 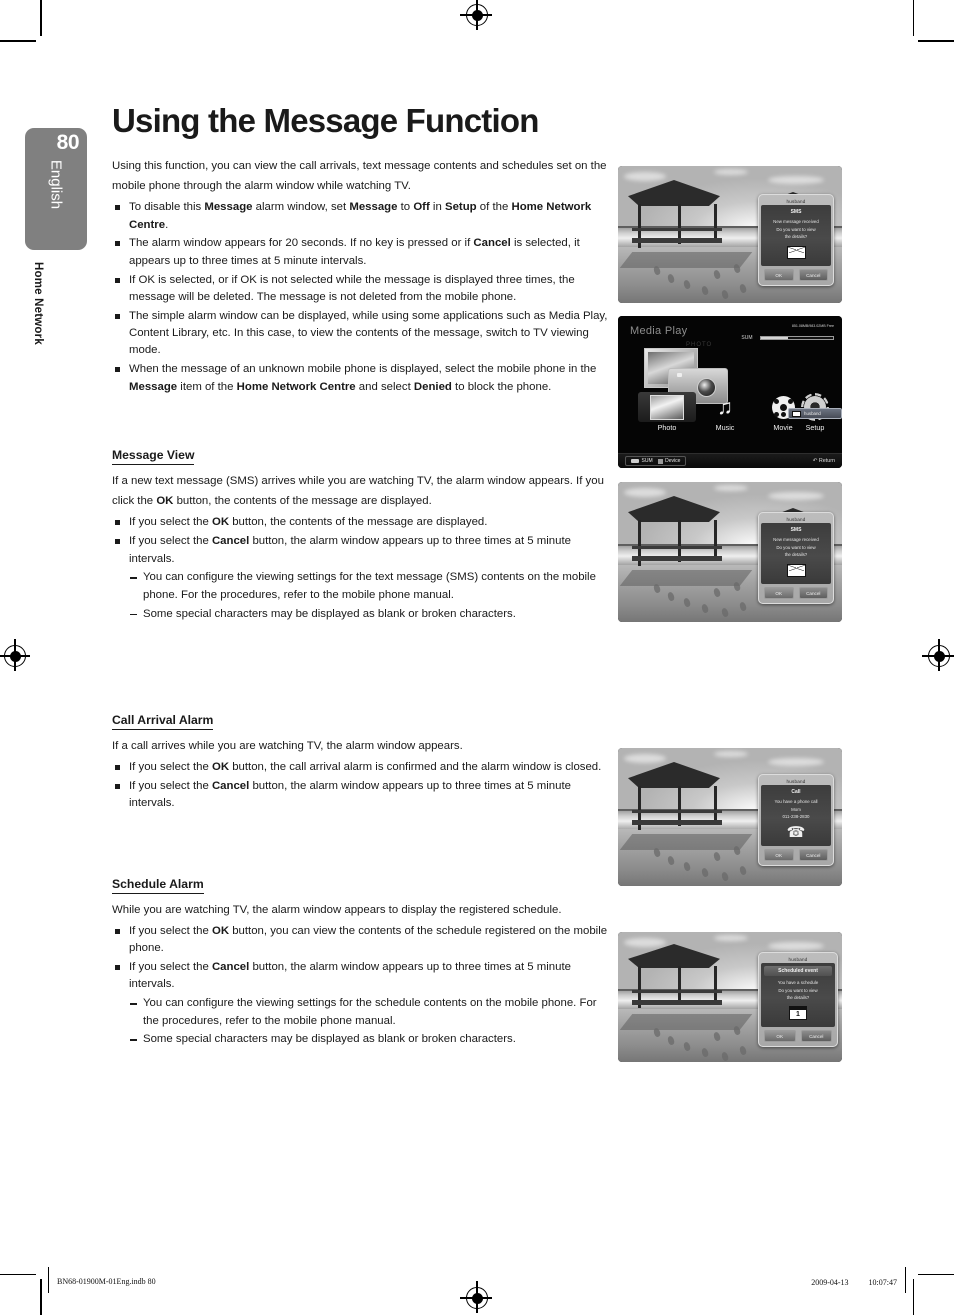 I want to click on dialog-line-1: You have a schedule, so click(x=798, y=982).